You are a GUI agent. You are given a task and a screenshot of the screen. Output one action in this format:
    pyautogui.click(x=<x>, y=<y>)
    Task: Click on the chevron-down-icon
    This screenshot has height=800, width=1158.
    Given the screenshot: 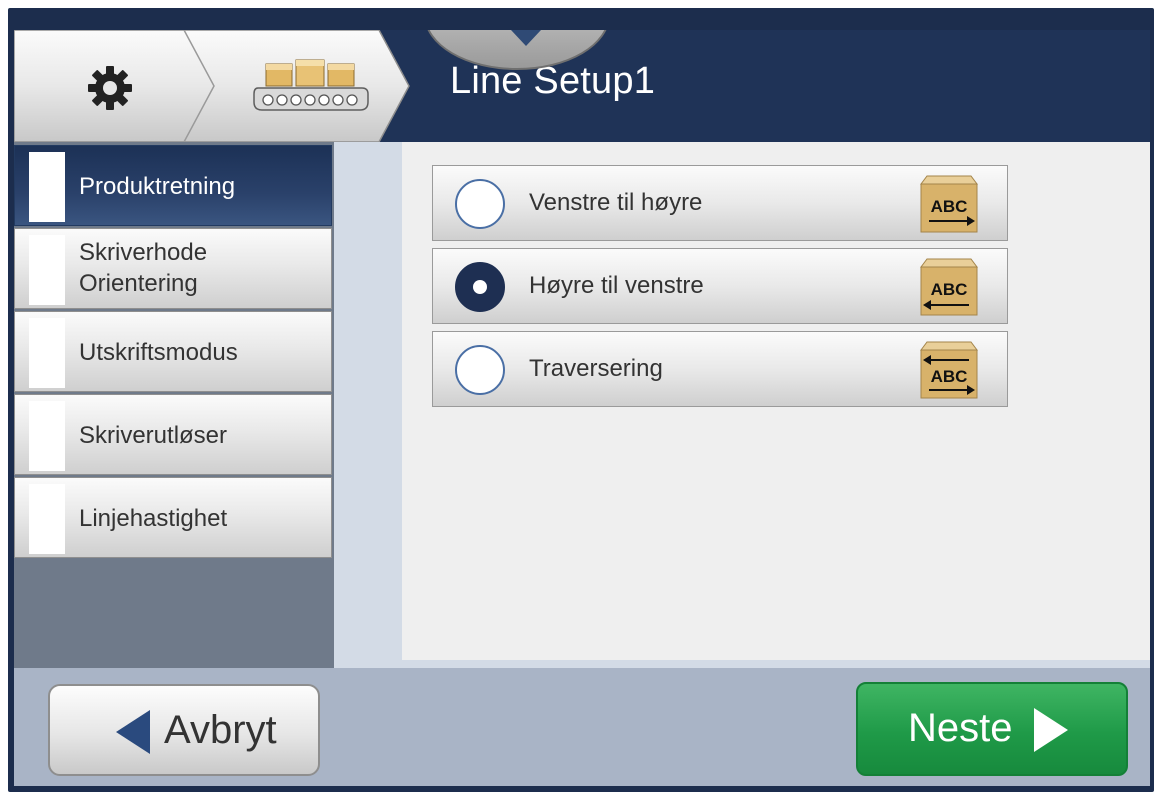 What is the action you would take?
    pyautogui.click(x=526, y=38)
    